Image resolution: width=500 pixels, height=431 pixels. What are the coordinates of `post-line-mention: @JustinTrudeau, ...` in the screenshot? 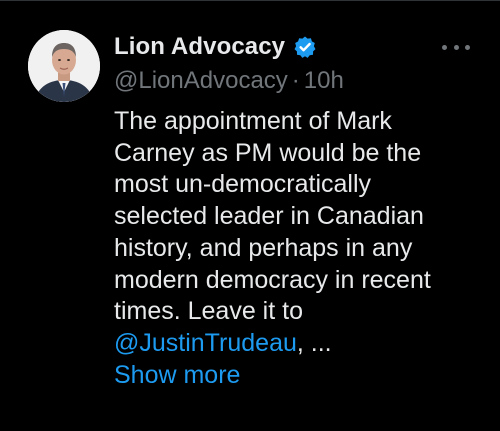 It's located at (299, 344).